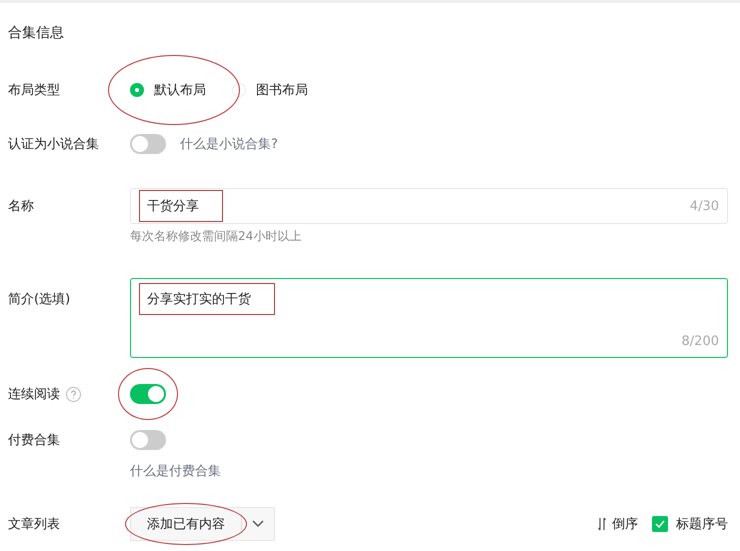  I want to click on chevron-down-icon, so click(258, 524).